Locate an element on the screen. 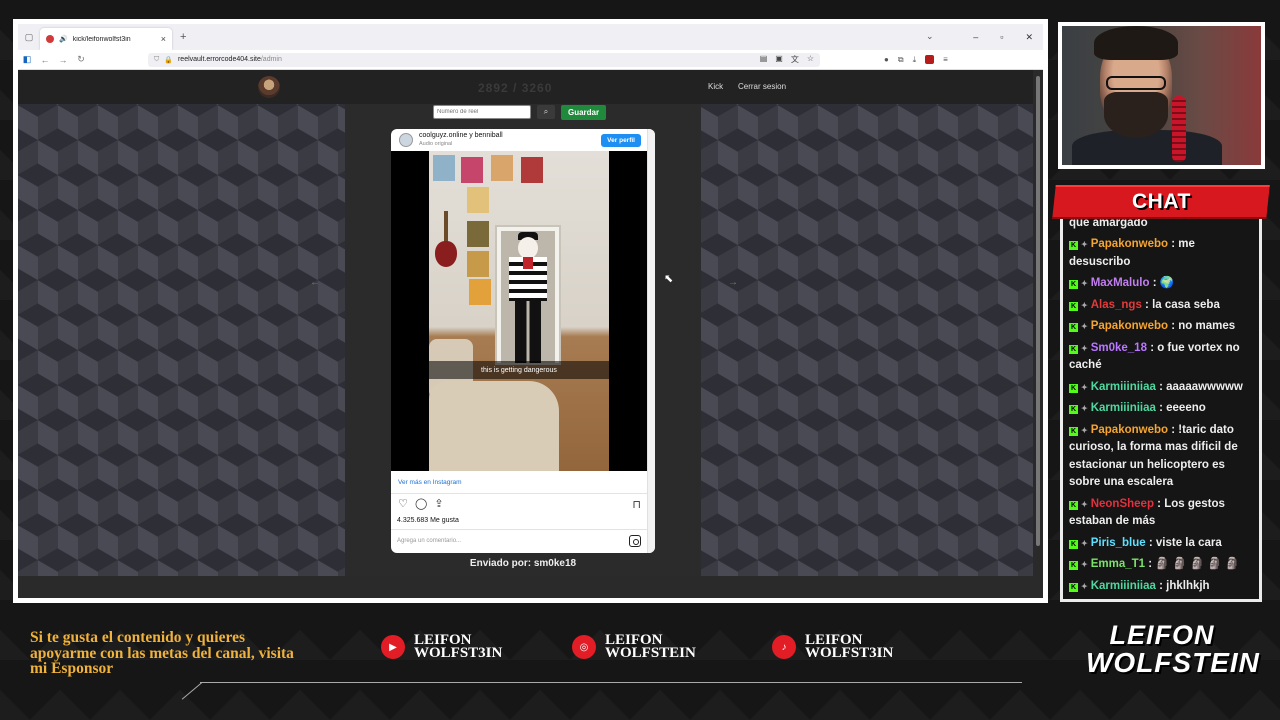  tab-sidebar-icon: ▢ is located at coordinates (29, 37).